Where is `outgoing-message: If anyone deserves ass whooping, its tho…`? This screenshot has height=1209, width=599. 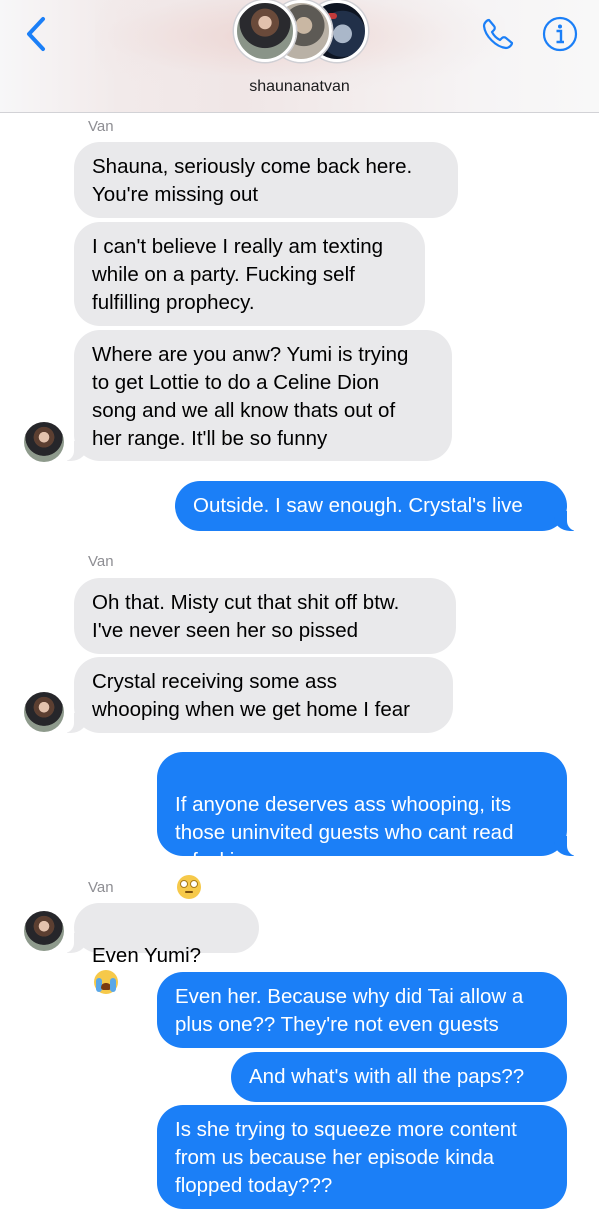
outgoing-message: If anyone deserves ass whooping, its tho… is located at coordinates (367, 825).